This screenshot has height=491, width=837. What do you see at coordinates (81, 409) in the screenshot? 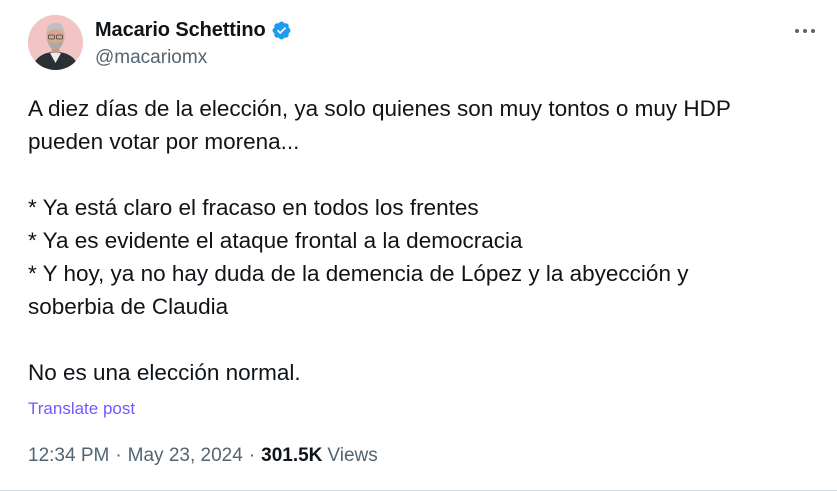
I see `translate-post-link: Translate post` at bounding box center [81, 409].